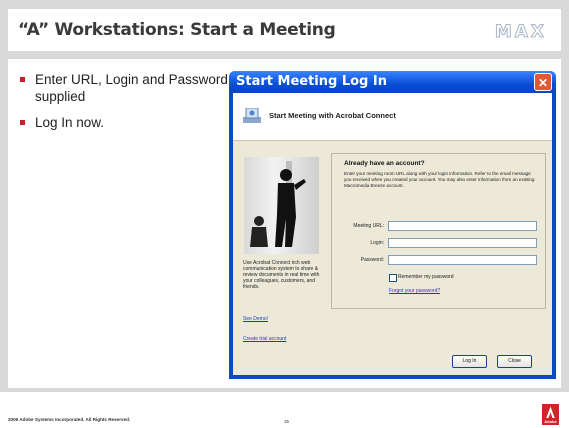 The width and height of the screenshot is (569, 428). What do you see at coordinates (70, 122) in the screenshot?
I see `bullet-text: Log In now.` at bounding box center [70, 122].